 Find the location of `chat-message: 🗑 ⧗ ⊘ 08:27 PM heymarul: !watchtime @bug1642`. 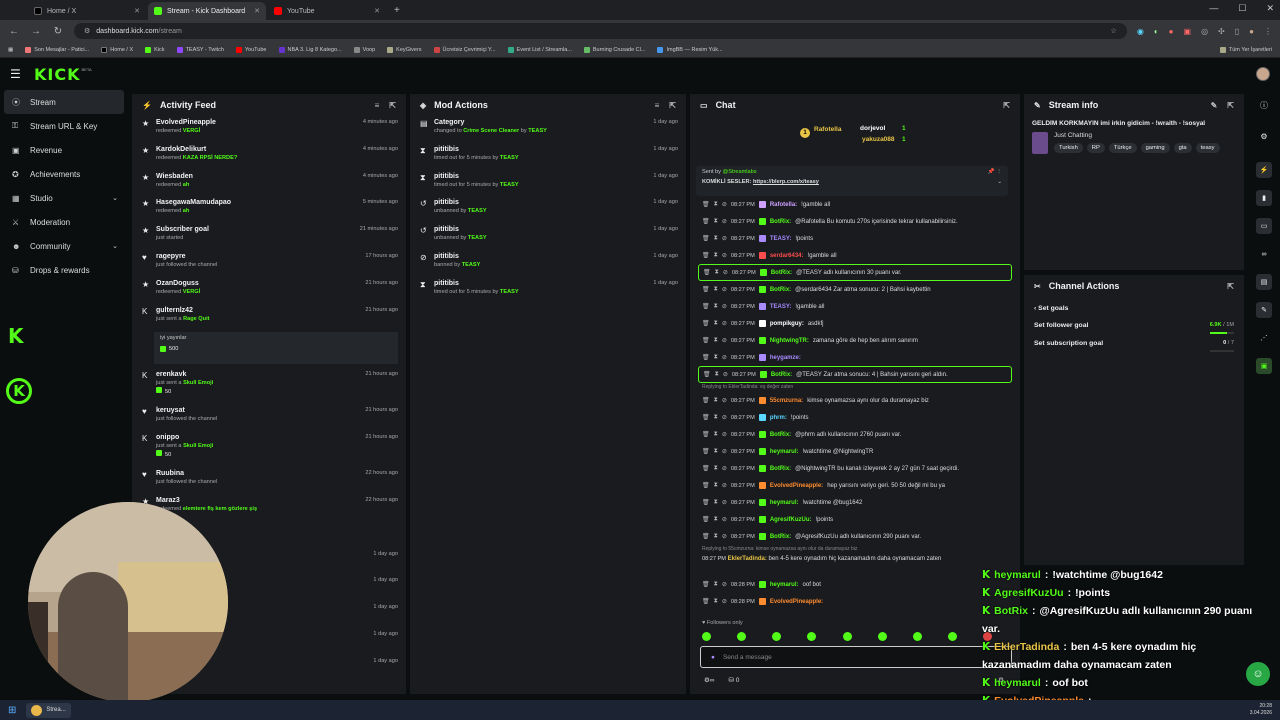

chat-message: 🗑 ⧗ ⊘ 08:27 PM heymarul: !watchtime @bug1642 is located at coordinates (855, 502).